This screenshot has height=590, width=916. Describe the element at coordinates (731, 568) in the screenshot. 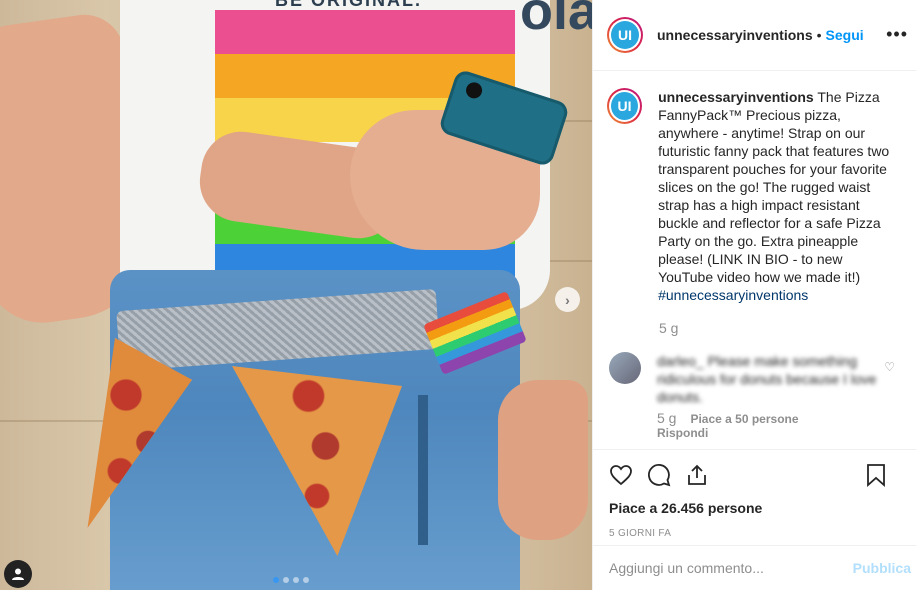

I see `comment-input` at that location.